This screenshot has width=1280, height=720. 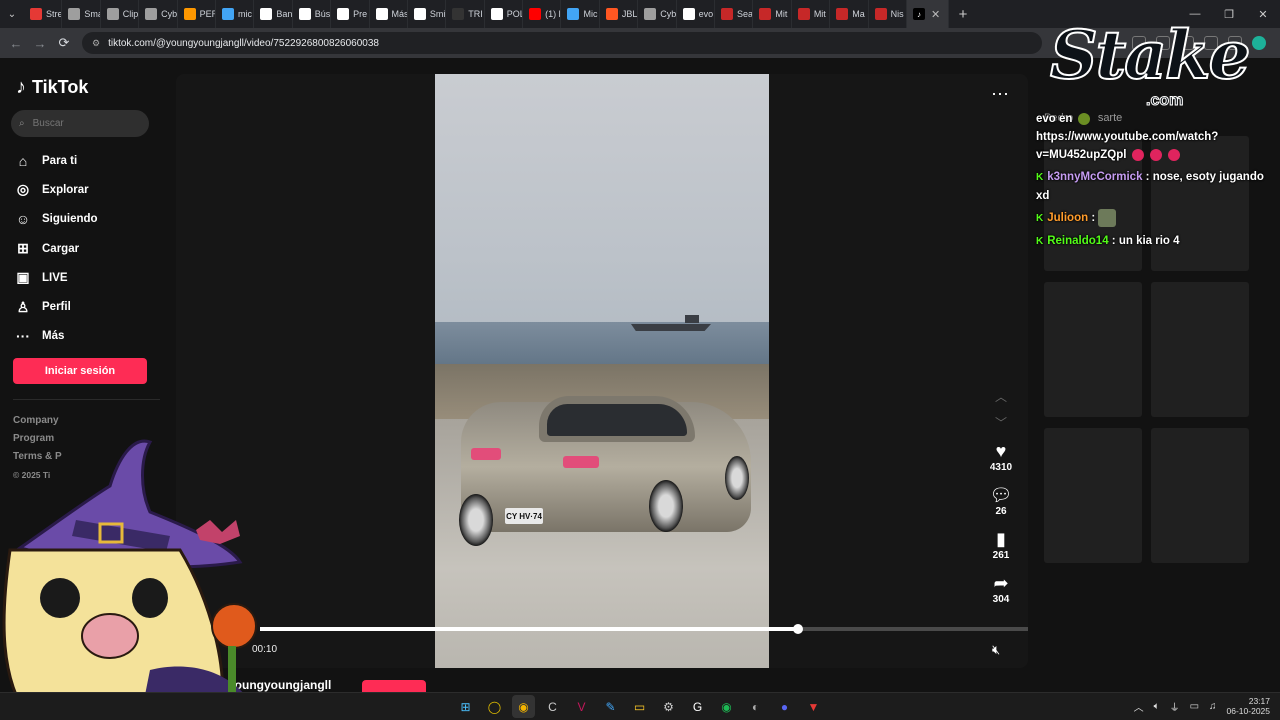 I want to click on browser-tab: Nis, so click(x=888, y=14).